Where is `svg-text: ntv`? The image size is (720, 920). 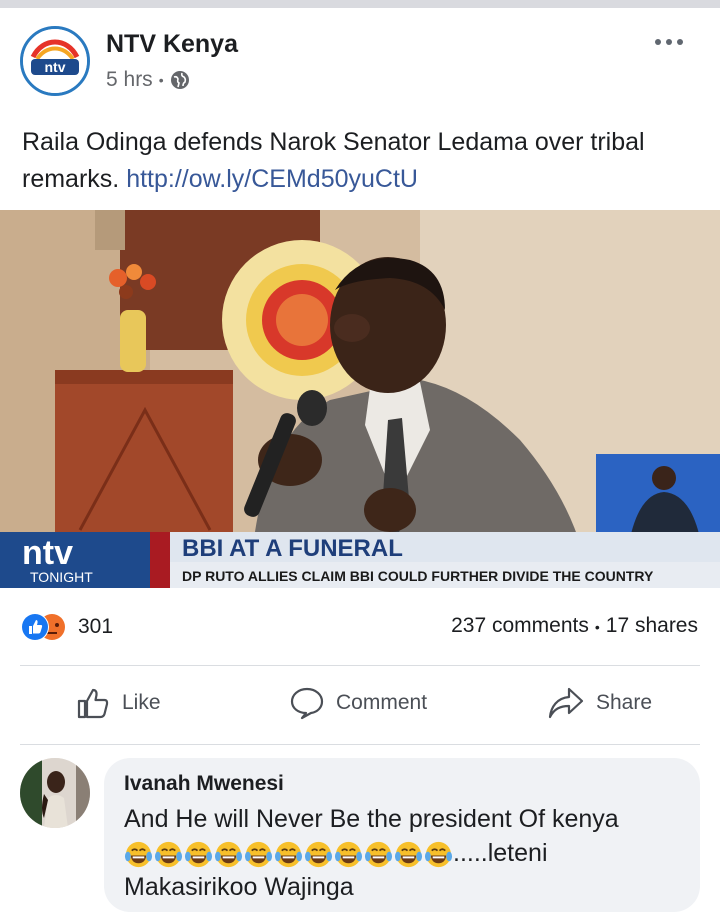 svg-text: ntv is located at coordinates (55, 67).